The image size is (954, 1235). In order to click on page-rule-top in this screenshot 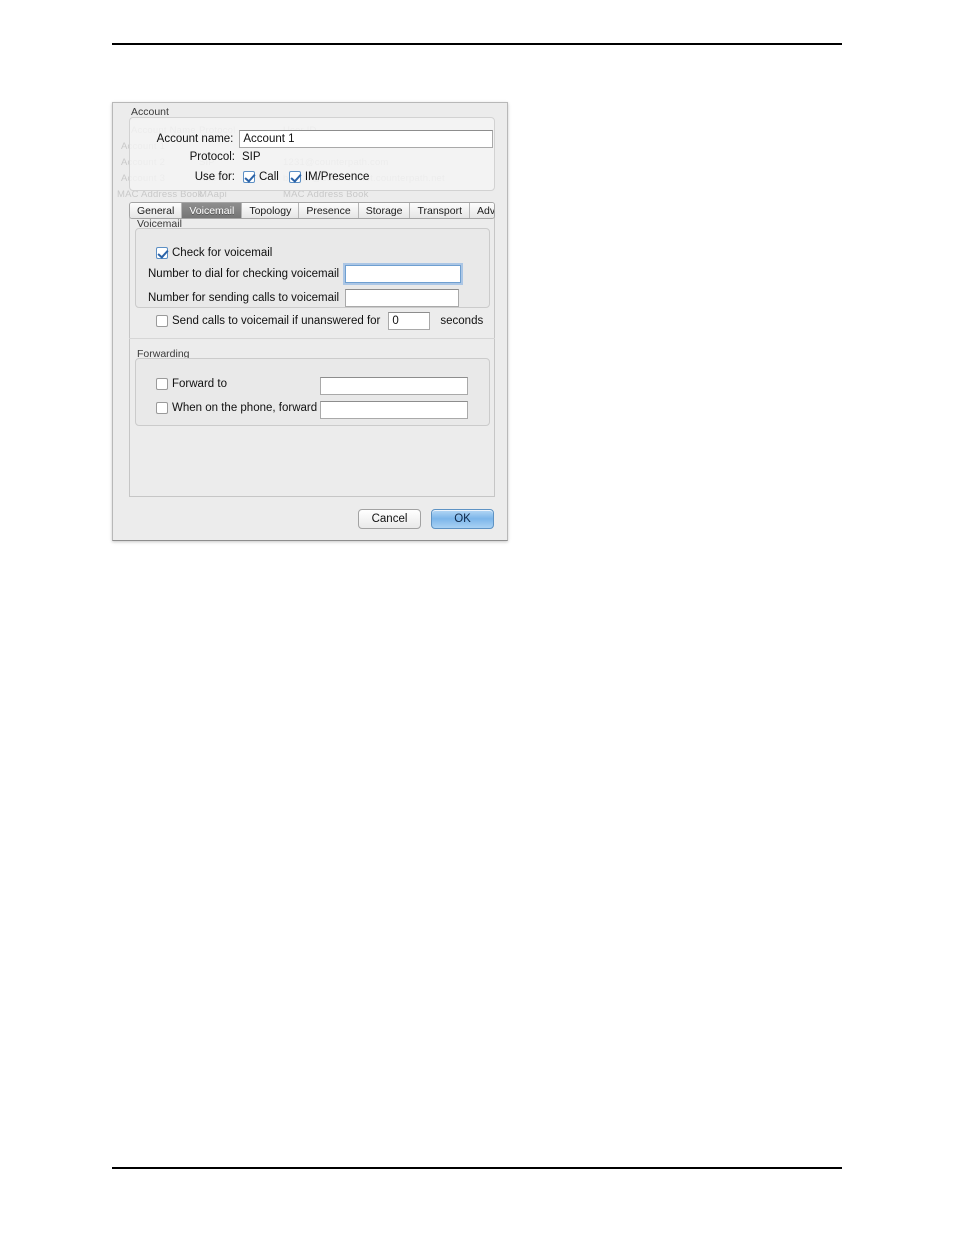, I will do `click(477, 44)`.